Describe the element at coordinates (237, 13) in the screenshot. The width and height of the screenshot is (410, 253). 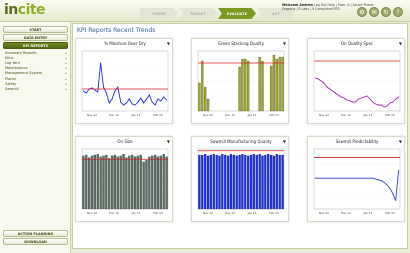
I see `step-evaluate: EVALUATE` at that location.